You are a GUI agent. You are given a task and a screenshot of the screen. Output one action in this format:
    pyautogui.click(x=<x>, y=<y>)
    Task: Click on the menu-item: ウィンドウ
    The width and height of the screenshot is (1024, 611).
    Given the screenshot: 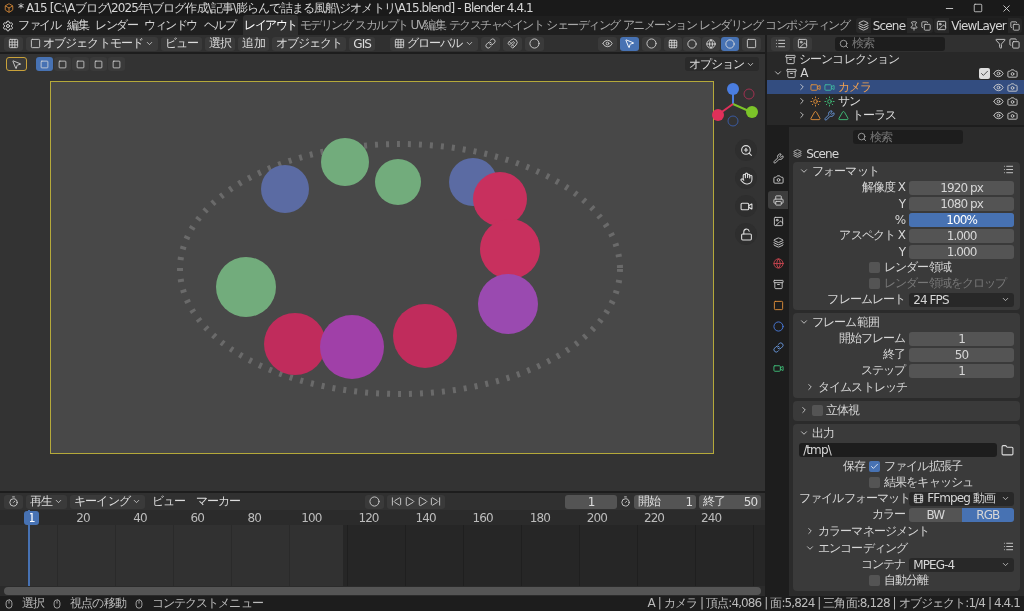 What is the action you would take?
    pyautogui.click(x=170, y=25)
    